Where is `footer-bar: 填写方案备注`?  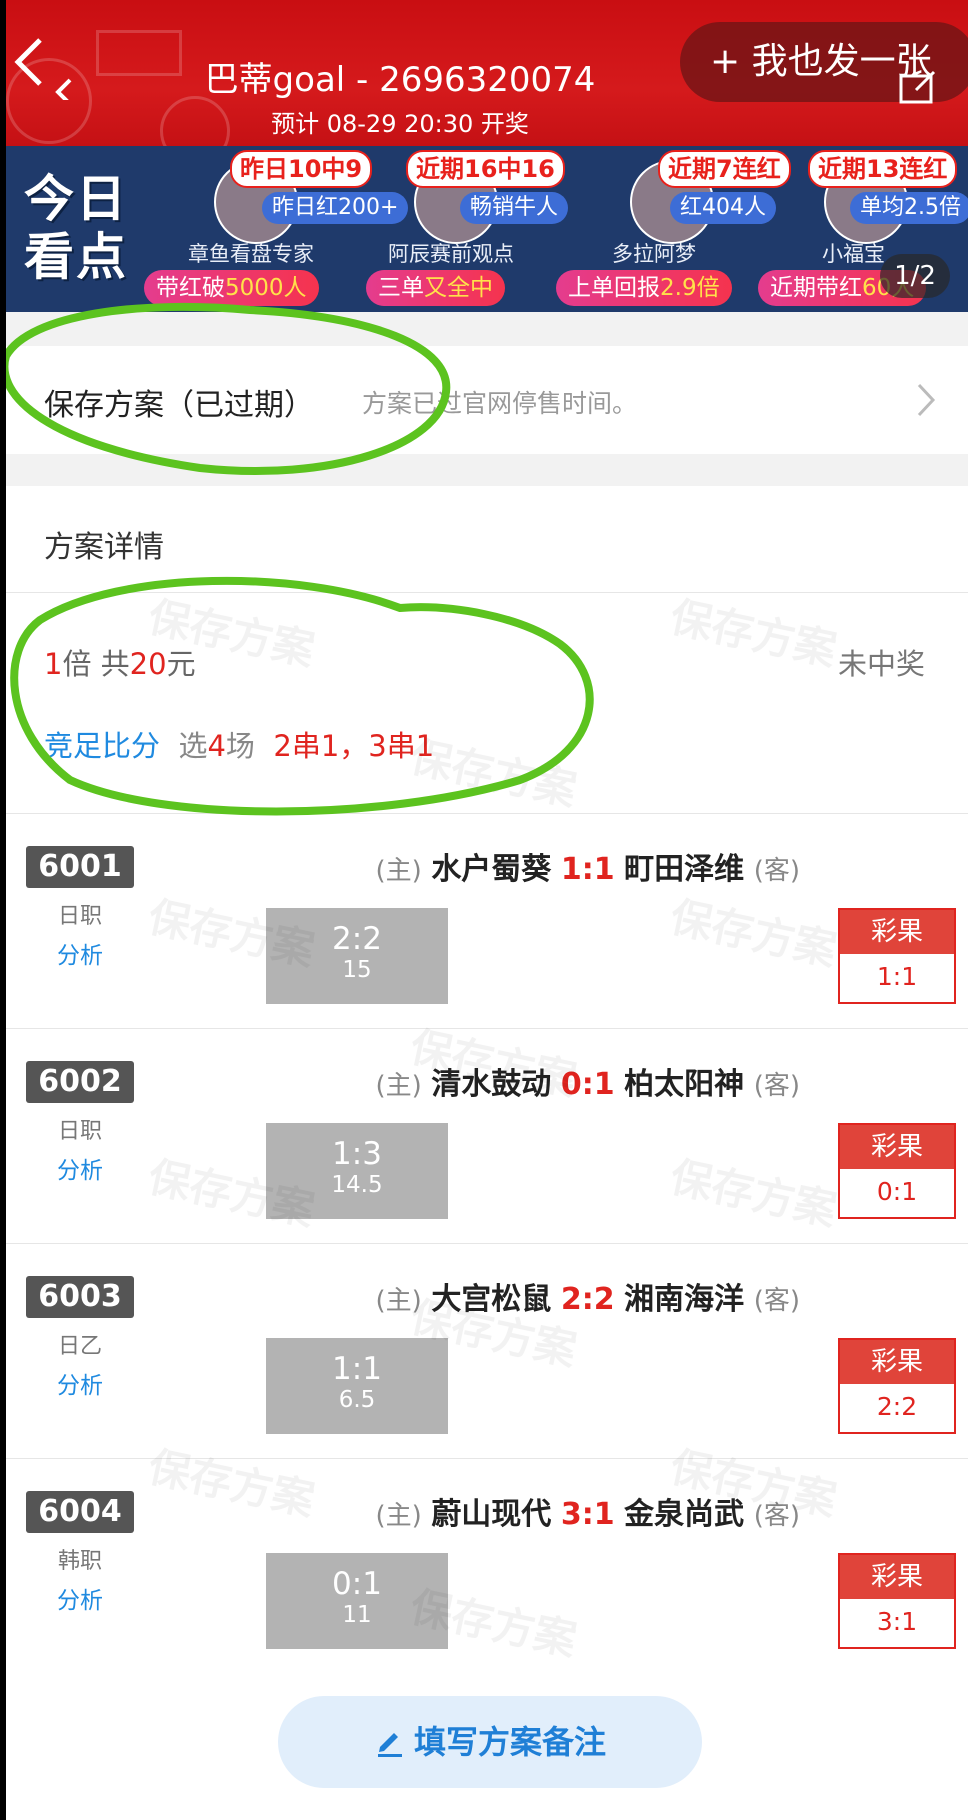
footer-bar: 填写方案备注 is located at coordinates (484, 1746).